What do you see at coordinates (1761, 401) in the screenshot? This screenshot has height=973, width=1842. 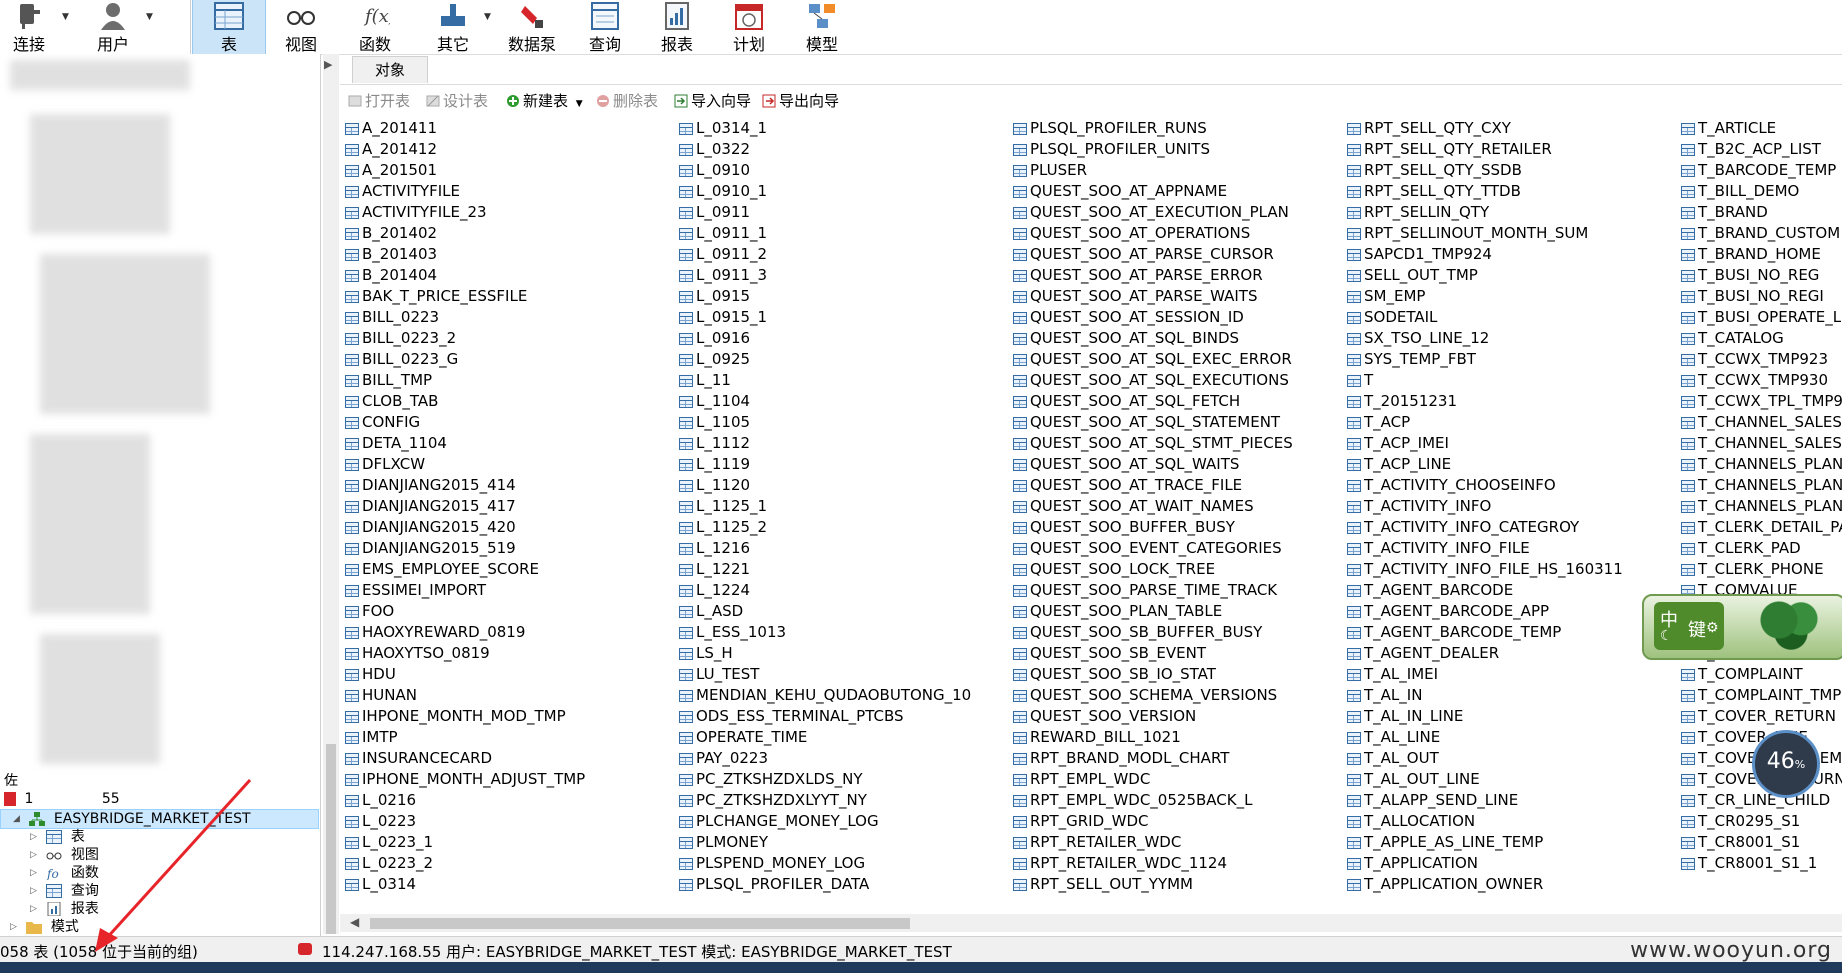 I see `table-list-item: T_CCWX_TPL_TMP9` at bounding box center [1761, 401].